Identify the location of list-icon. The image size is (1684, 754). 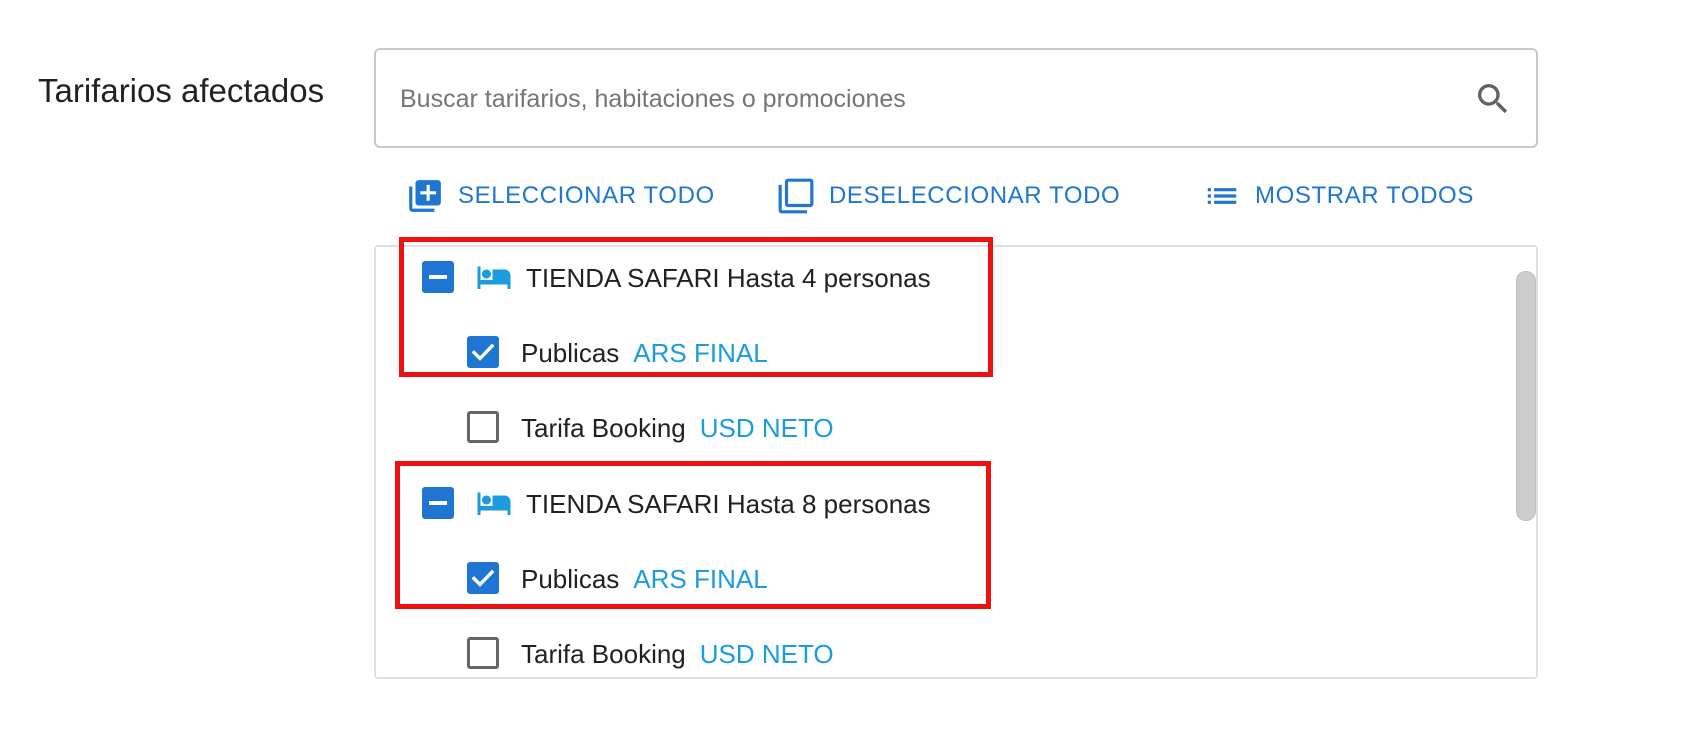
(1222, 196).